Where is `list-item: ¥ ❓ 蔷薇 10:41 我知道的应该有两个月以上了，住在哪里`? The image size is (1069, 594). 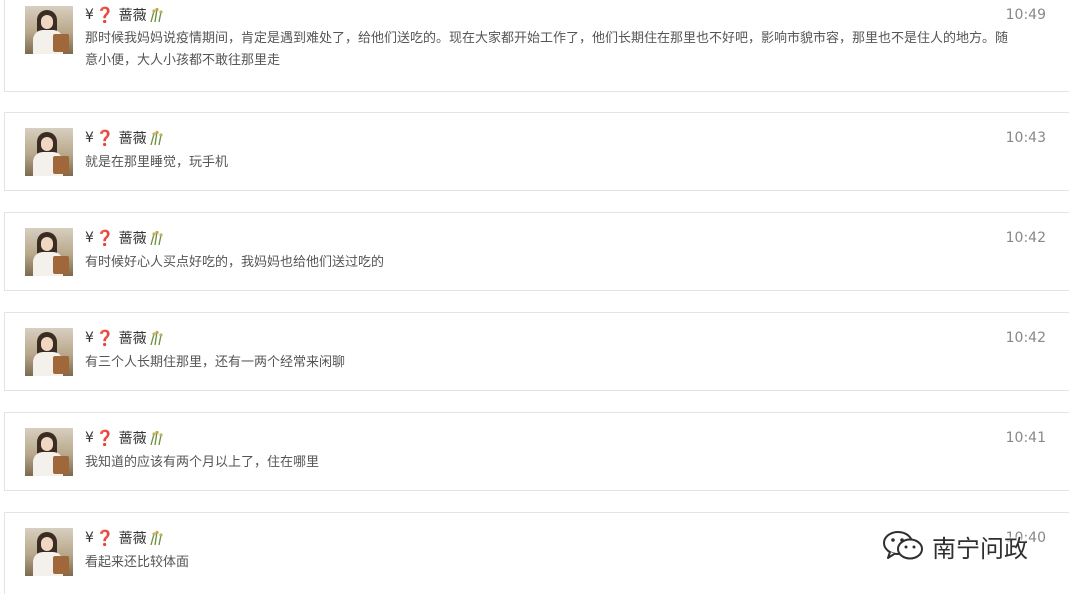 list-item: ¥ ❓ 蔷薇 10:41 我知道的应该有两个月以上了，住在哪里 is located at coordinates (536, 451).